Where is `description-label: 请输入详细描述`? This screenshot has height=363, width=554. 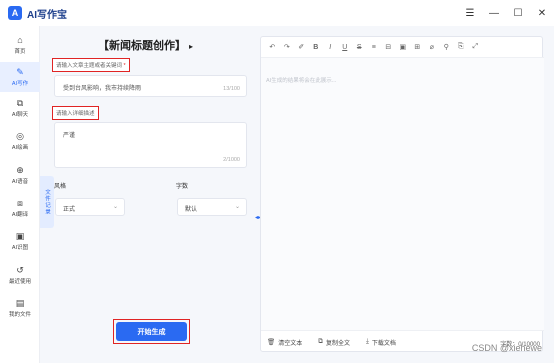 description-label: 请输入详细描述 is located at coordinates (75, 113).